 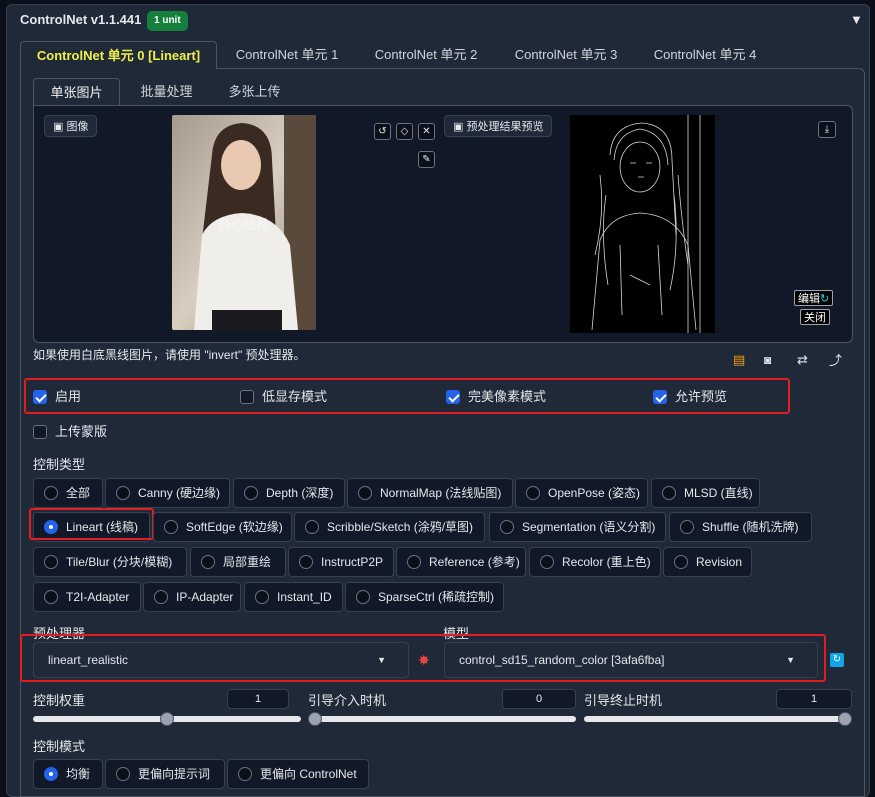 I want to click on new-canvas-icon: ▤, so click(x=739, y=360).